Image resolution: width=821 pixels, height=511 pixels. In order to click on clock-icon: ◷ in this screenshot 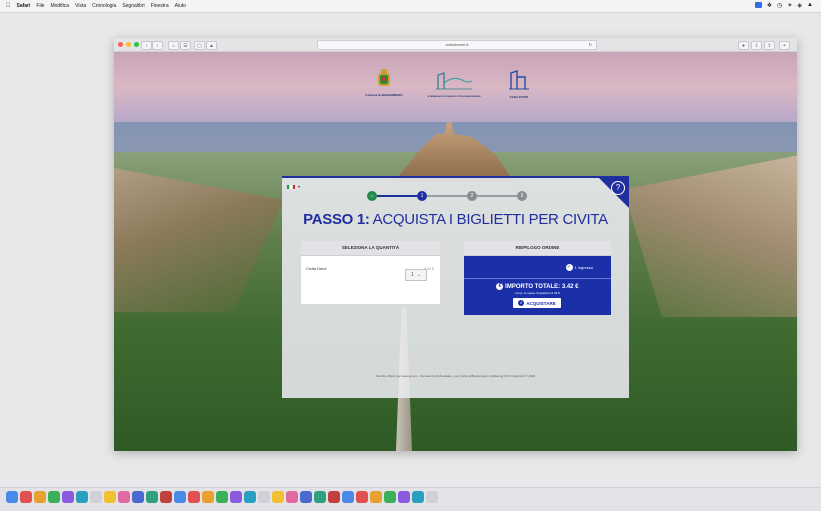, I will do `click(779, 5)`.